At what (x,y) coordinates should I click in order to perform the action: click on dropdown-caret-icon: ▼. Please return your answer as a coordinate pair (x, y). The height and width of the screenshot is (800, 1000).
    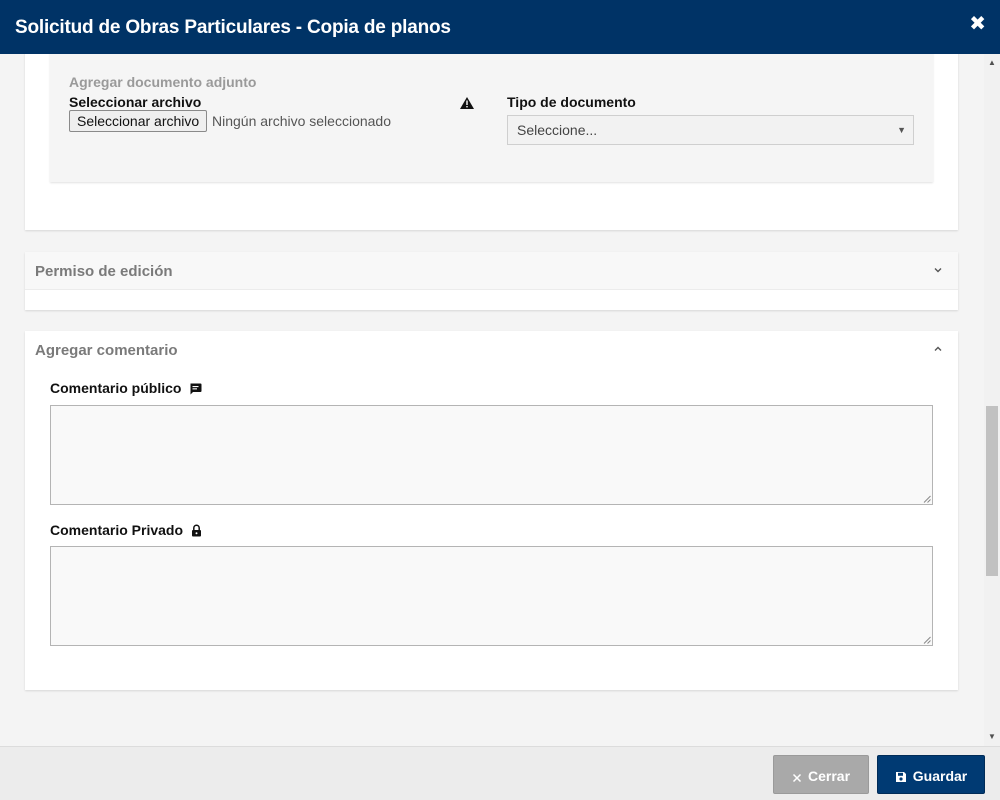
    Looking at the image, I should click on (901, 130).